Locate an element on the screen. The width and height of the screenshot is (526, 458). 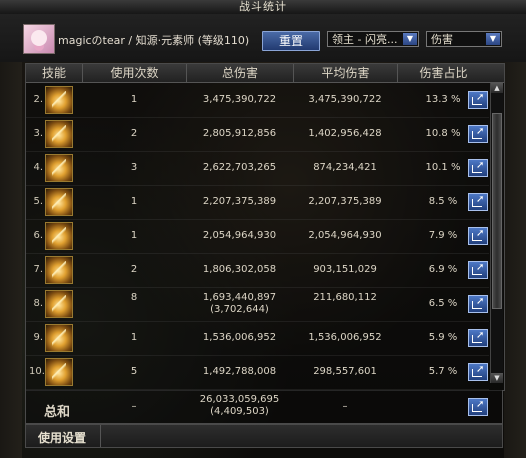
totals-total-damage: 26,033,059,695 (4,409,503) is located at coordinates (239, 406).